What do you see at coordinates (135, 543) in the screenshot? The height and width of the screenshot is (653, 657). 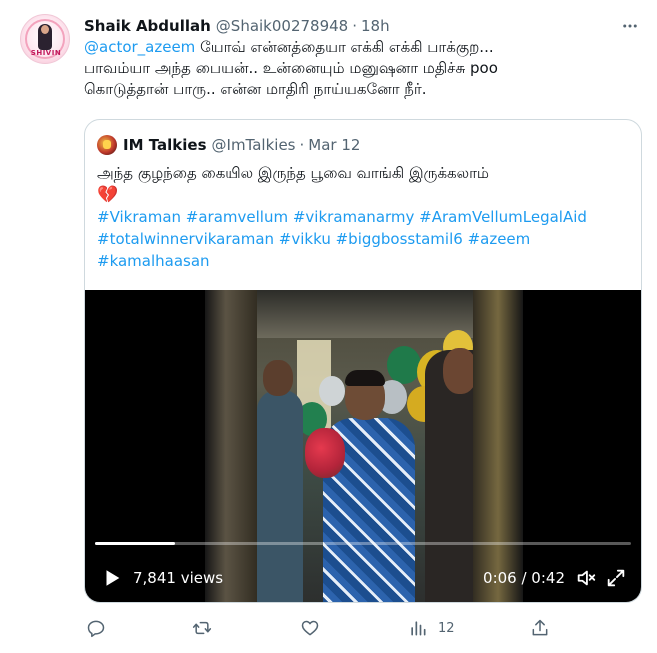 I see `video-progress-fill` at bounding box center [135, 543].